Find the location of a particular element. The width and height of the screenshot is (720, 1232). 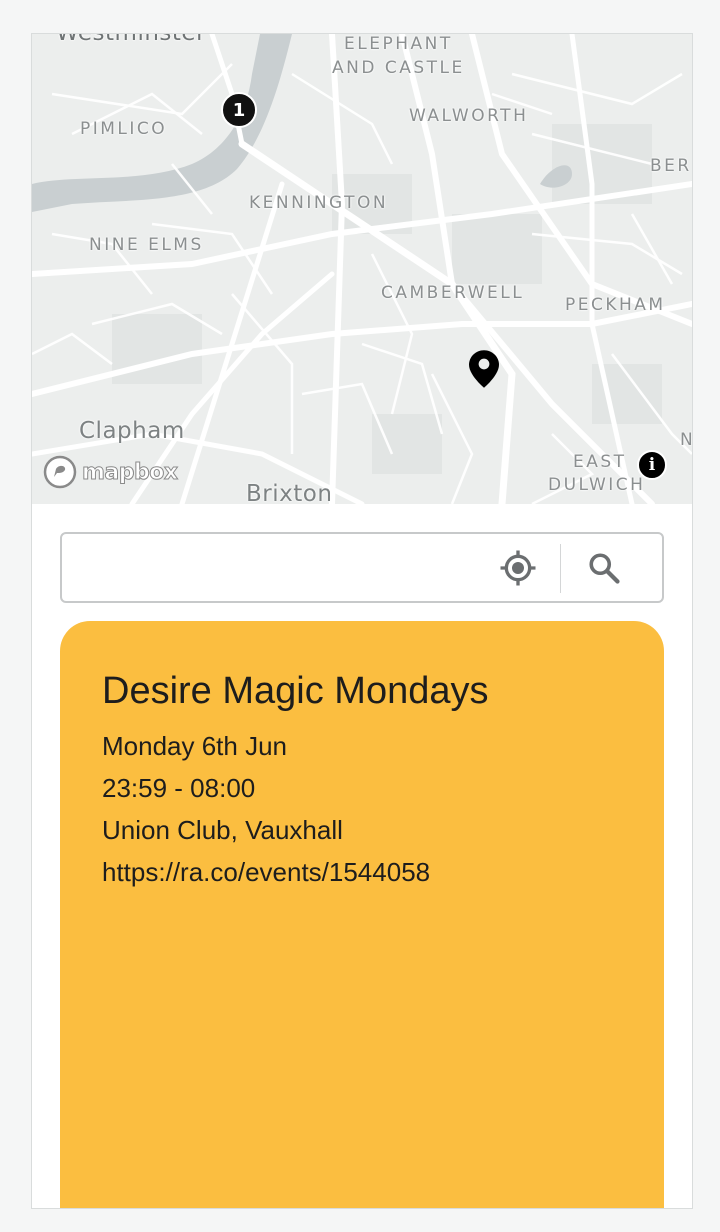

event-time: 23:59 - 08:00 is located at coordinates (179, 788).